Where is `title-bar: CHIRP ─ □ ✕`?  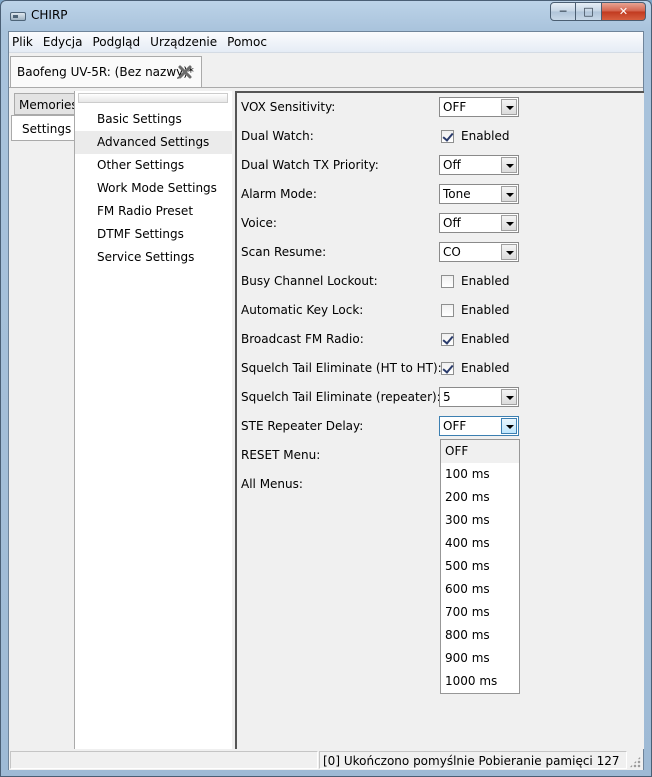 title-bar: CHIRP ─ □ ✕ is located at coordinates (326, 16).